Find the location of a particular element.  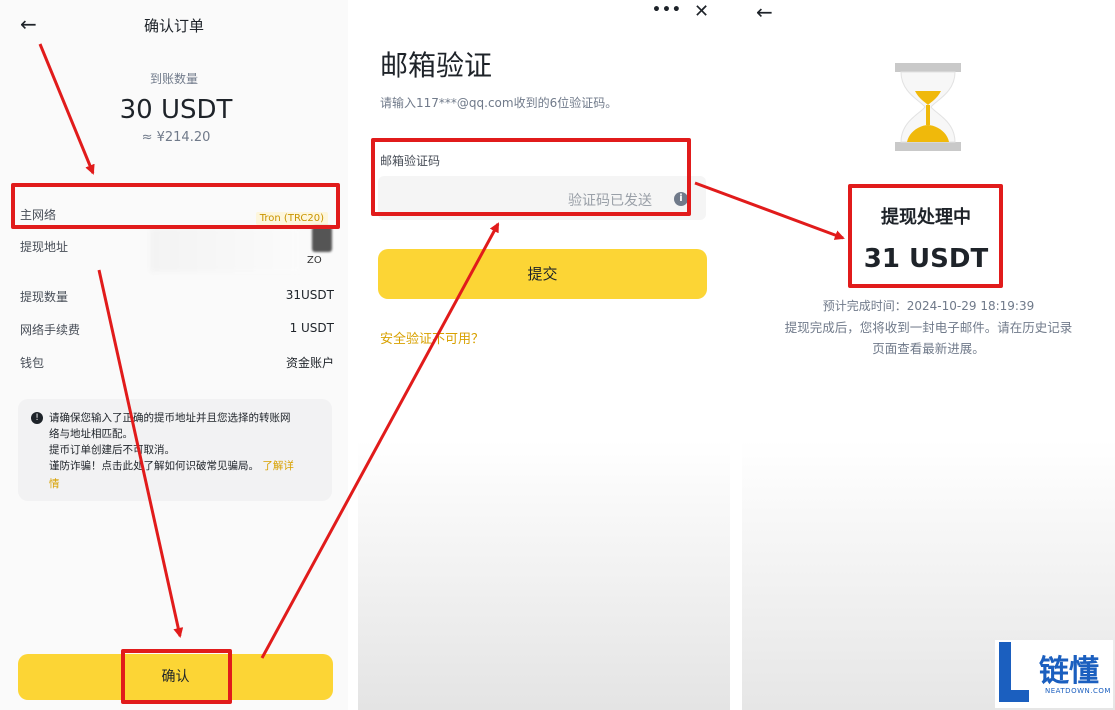

arrow-to-code is located at coordinates (380, 440).